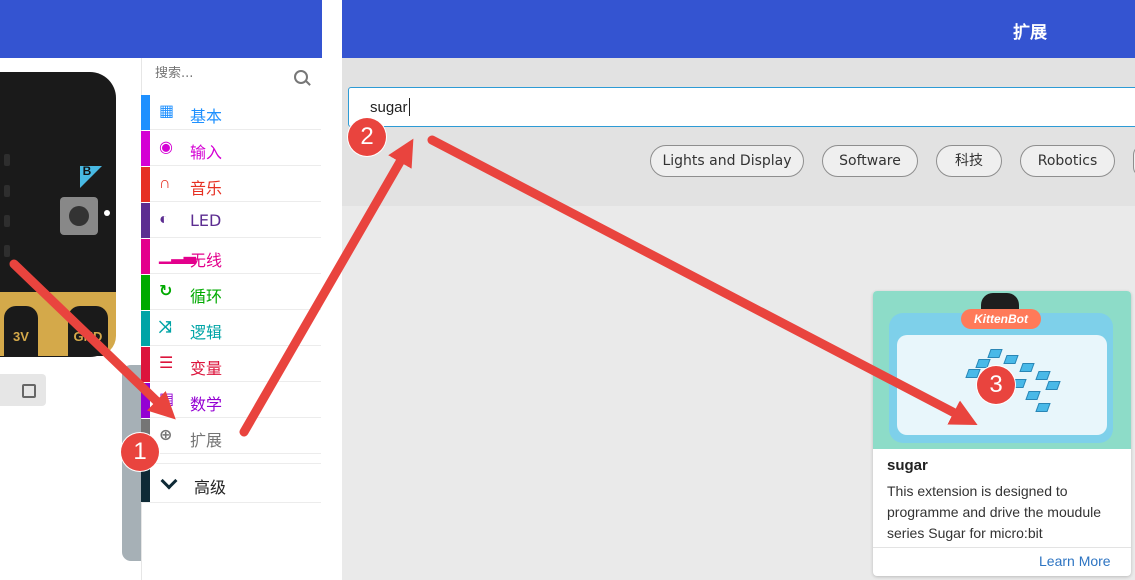 The width and height of the screenshot is (1135, 580). What do you see at coordinates (231, 292) in the screenshot?
I see `toolbox-category-5: ↻ 循环` at bounding box center [231, 292].